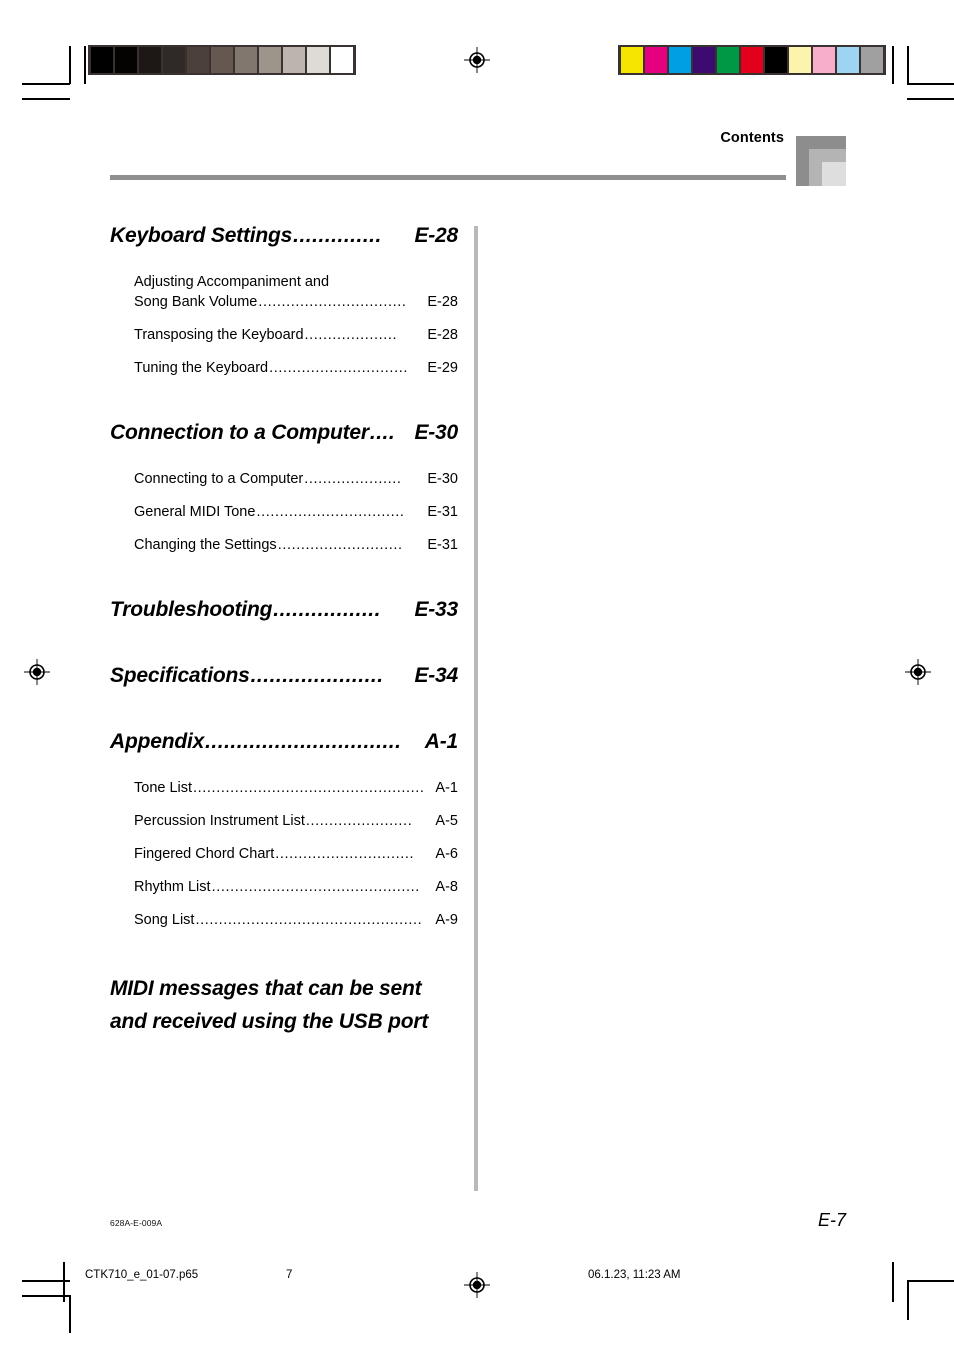  I want to click on crop-mark-top-right-bleed-vertical, so click(893, 65).